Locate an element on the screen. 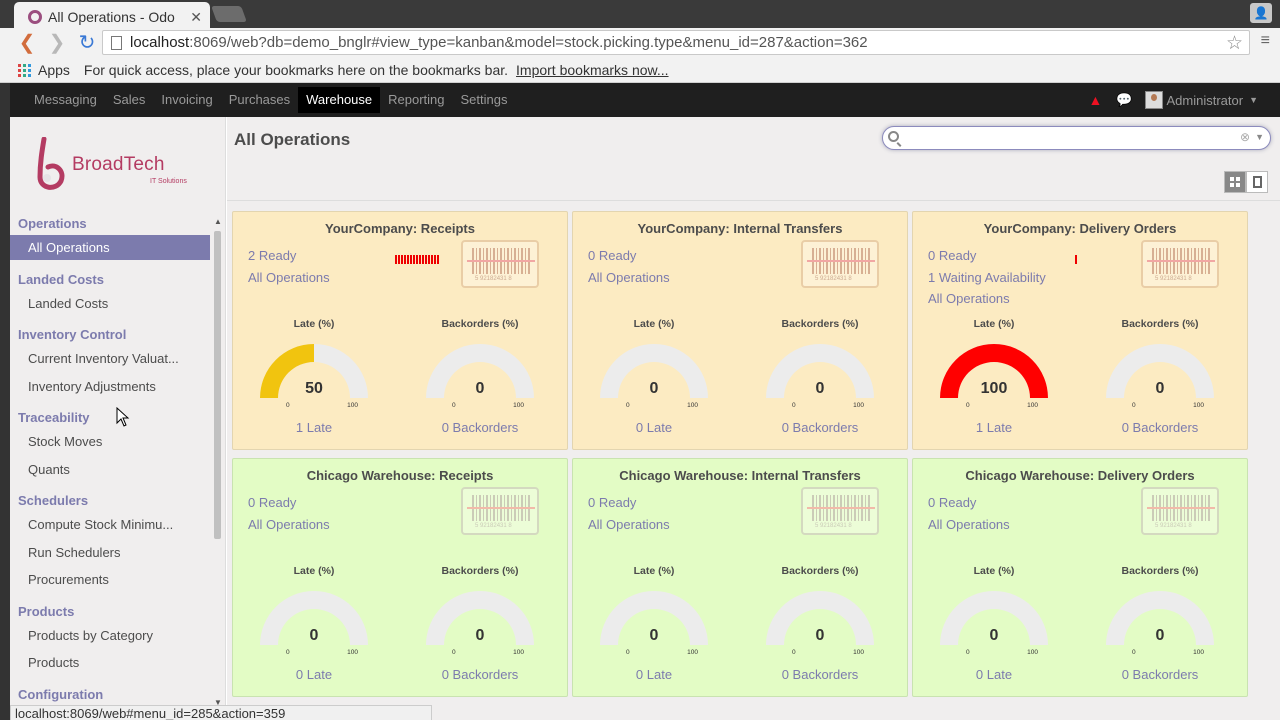  forward-arrow-icon: ❯ is located at coordinates (57, 43).